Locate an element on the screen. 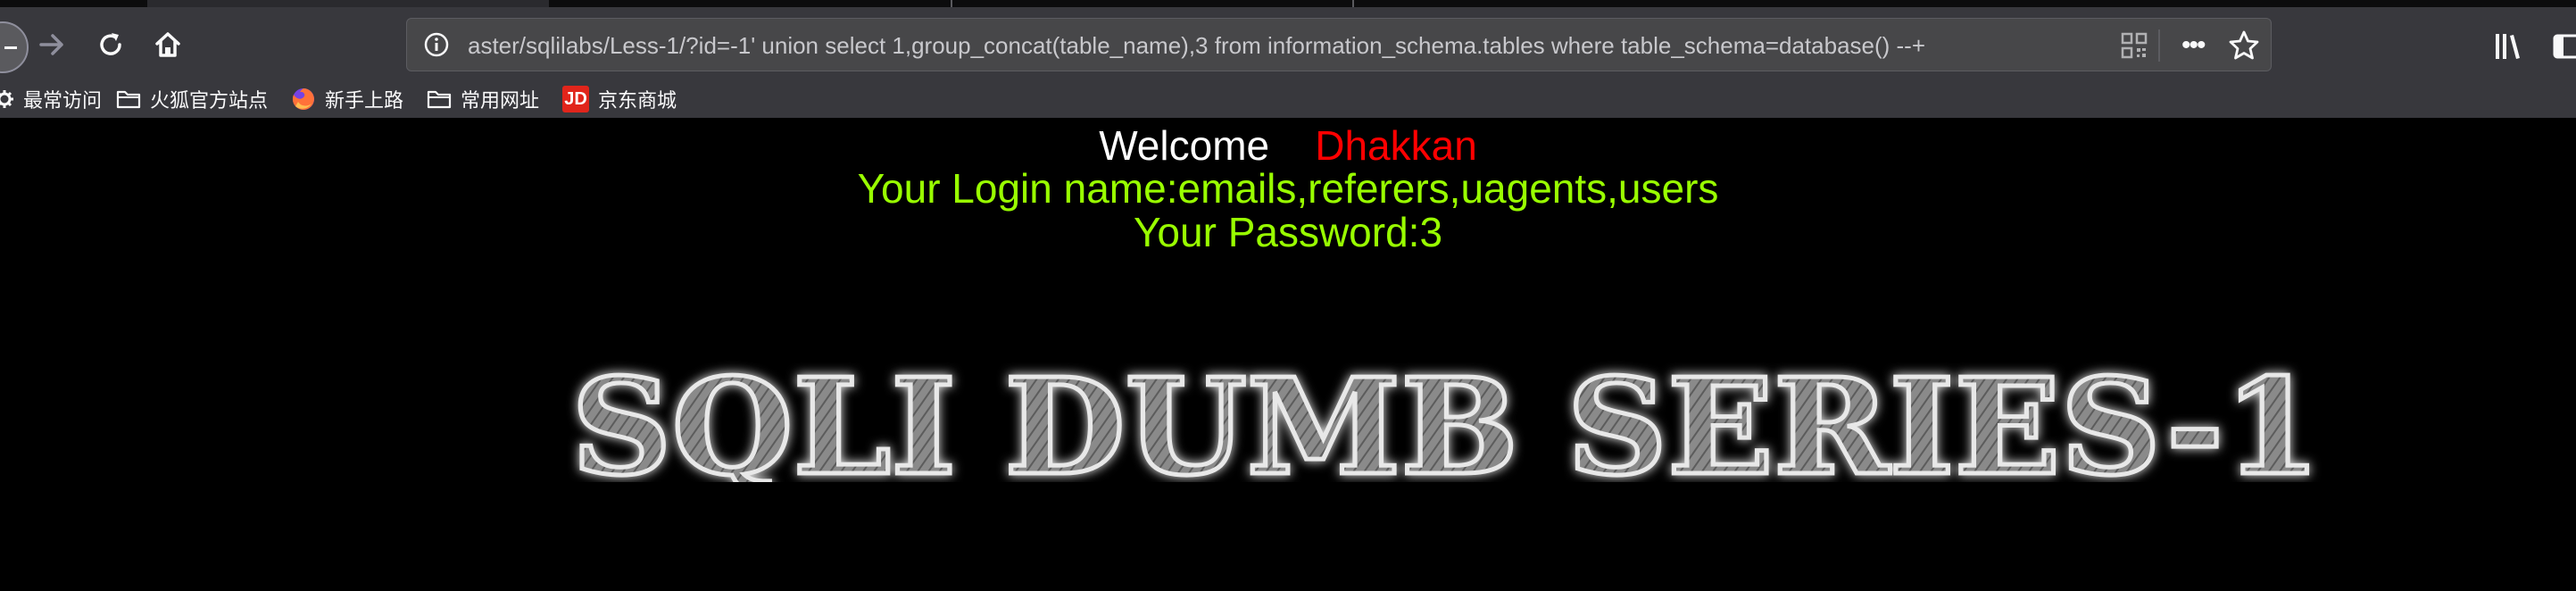 Image resolution: width=2576 pixels, height=591 pixels. gear-icon is located at coordinates (7, 99).